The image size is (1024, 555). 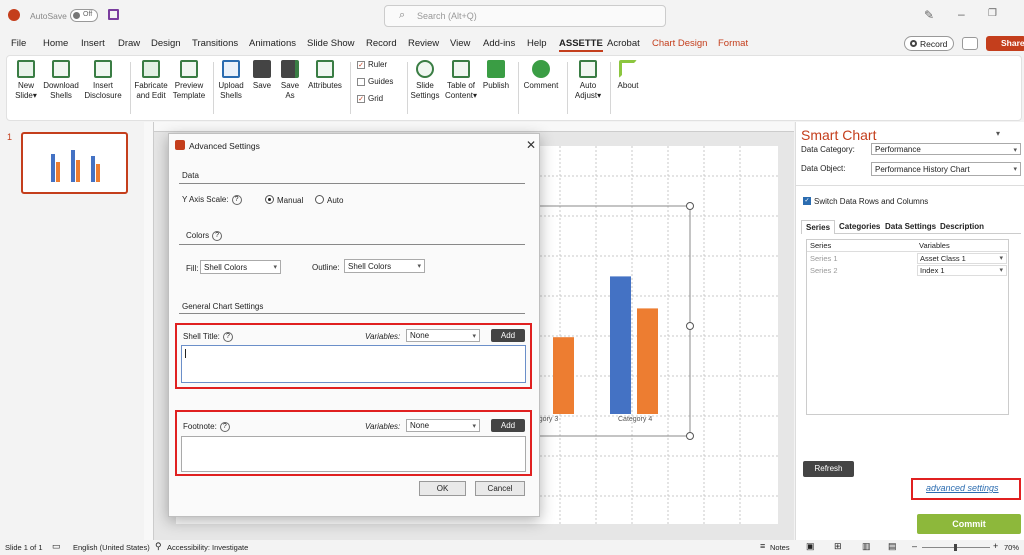 I want to click on cancel-button: Cancel, so click(x=500, y=488).